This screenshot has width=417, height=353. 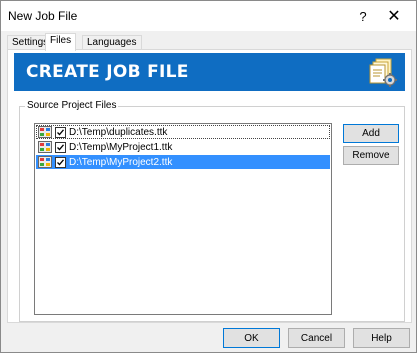 I want to click on file-path: D:\Temp\duplicates.ttk, so click(x=118, y=132).